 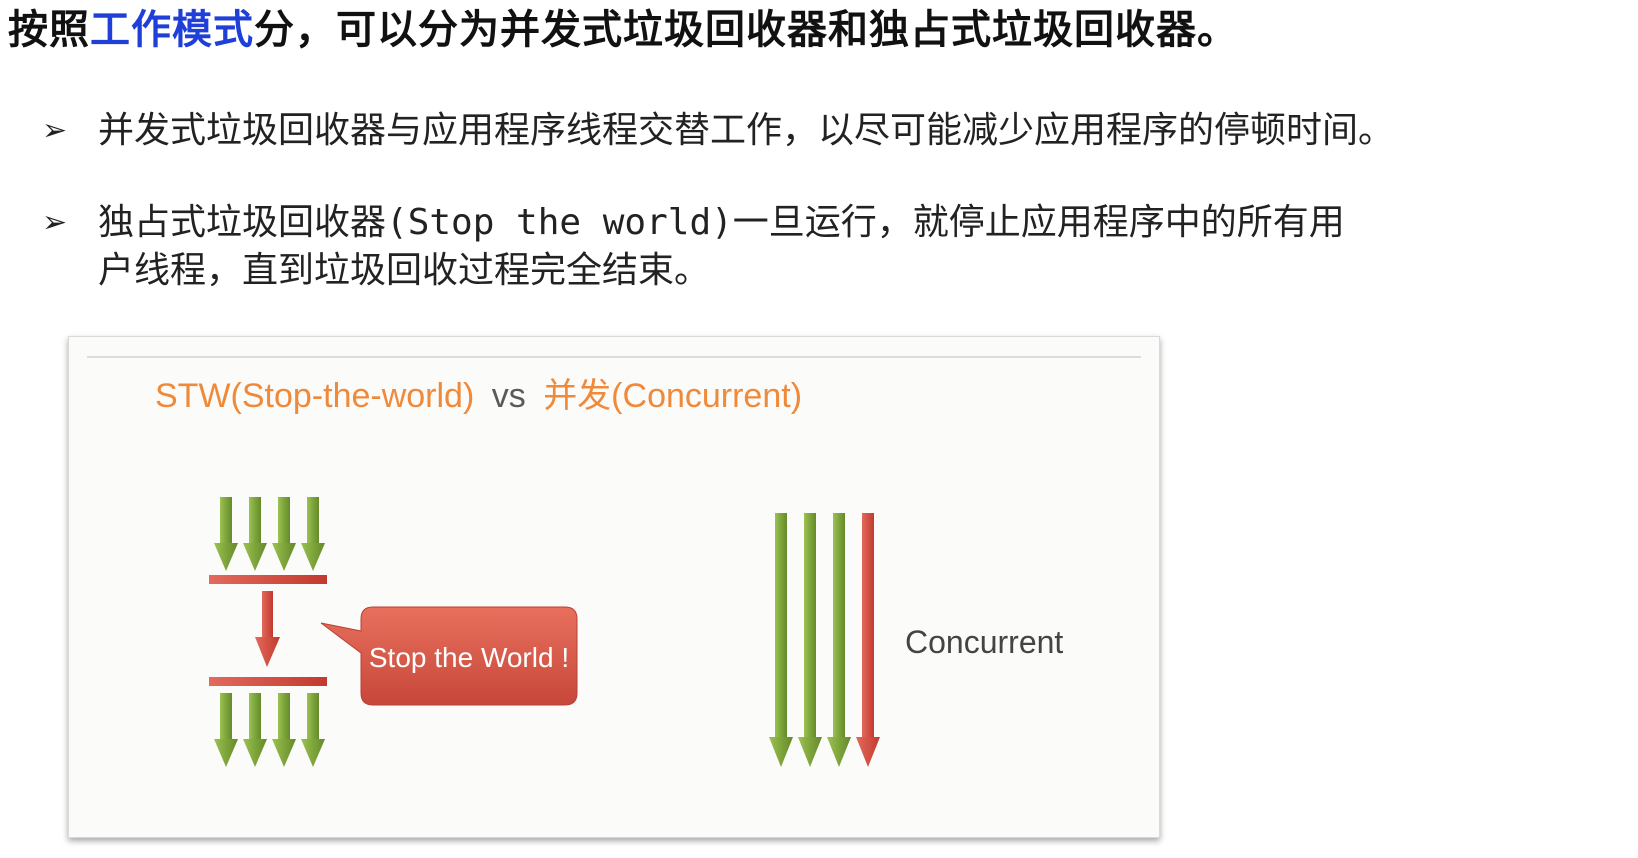 I want to click on stop-the-world-callout: Stop the World !, so click(x=449, y=656).